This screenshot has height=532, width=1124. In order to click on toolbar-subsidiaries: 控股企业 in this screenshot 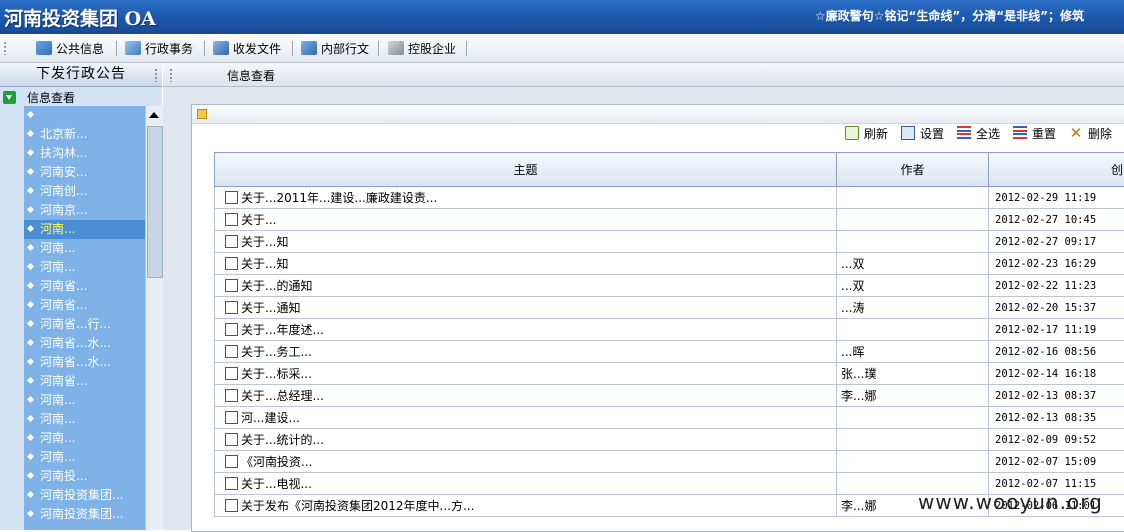, I will do `click(422, 48)`.